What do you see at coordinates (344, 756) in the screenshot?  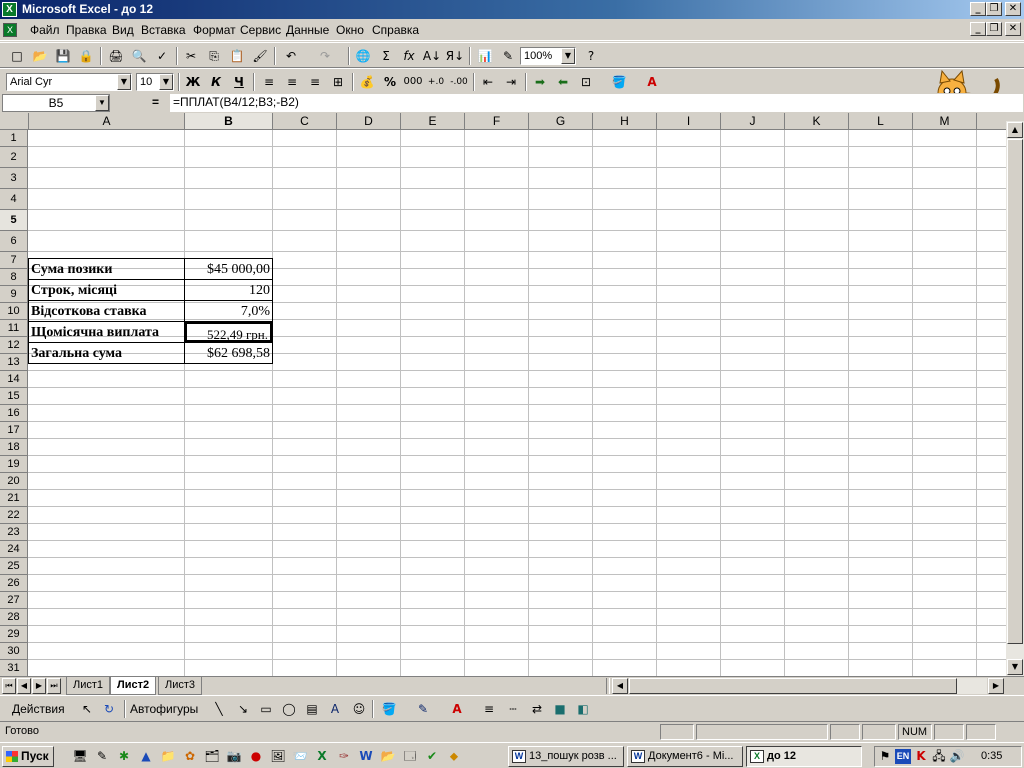 I see `quicklaunch-icon: ✑` at bounding box center [344, 756].